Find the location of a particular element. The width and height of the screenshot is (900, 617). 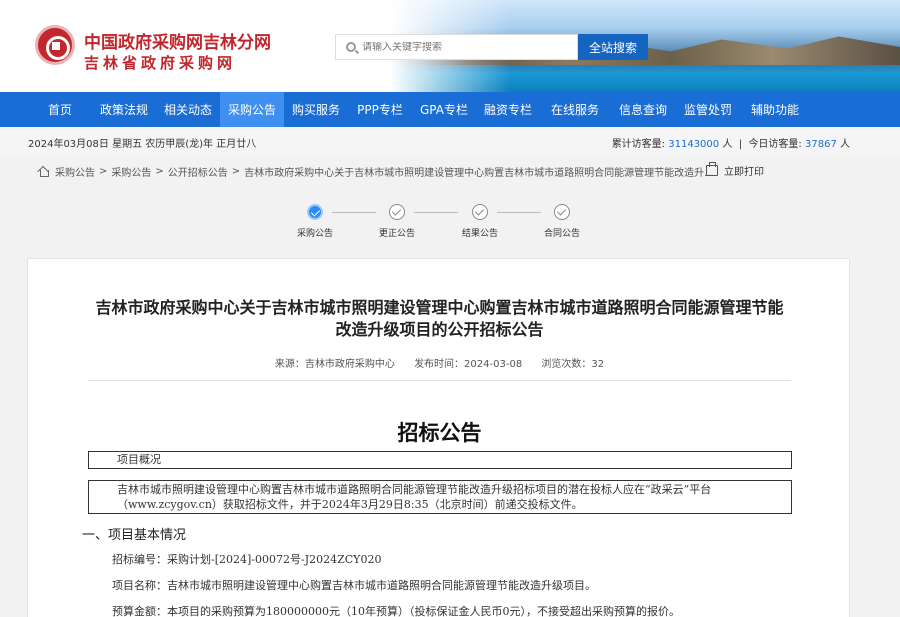

field-bid-number: 招标编号：采购计划-[2024]-00072号-J2024ZCY020 is located at coordinates (247, 559).